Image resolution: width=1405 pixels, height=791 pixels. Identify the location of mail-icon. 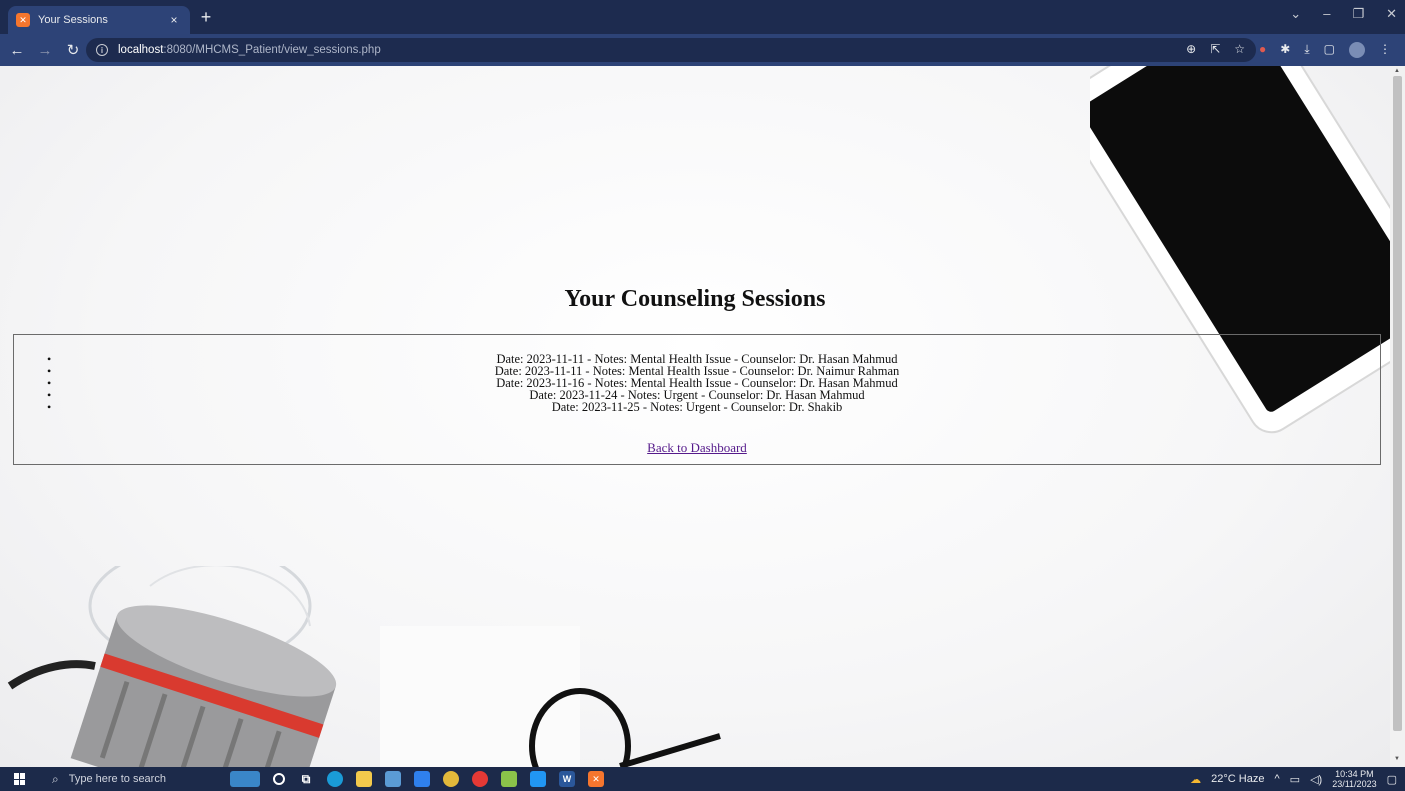
(422, 779).